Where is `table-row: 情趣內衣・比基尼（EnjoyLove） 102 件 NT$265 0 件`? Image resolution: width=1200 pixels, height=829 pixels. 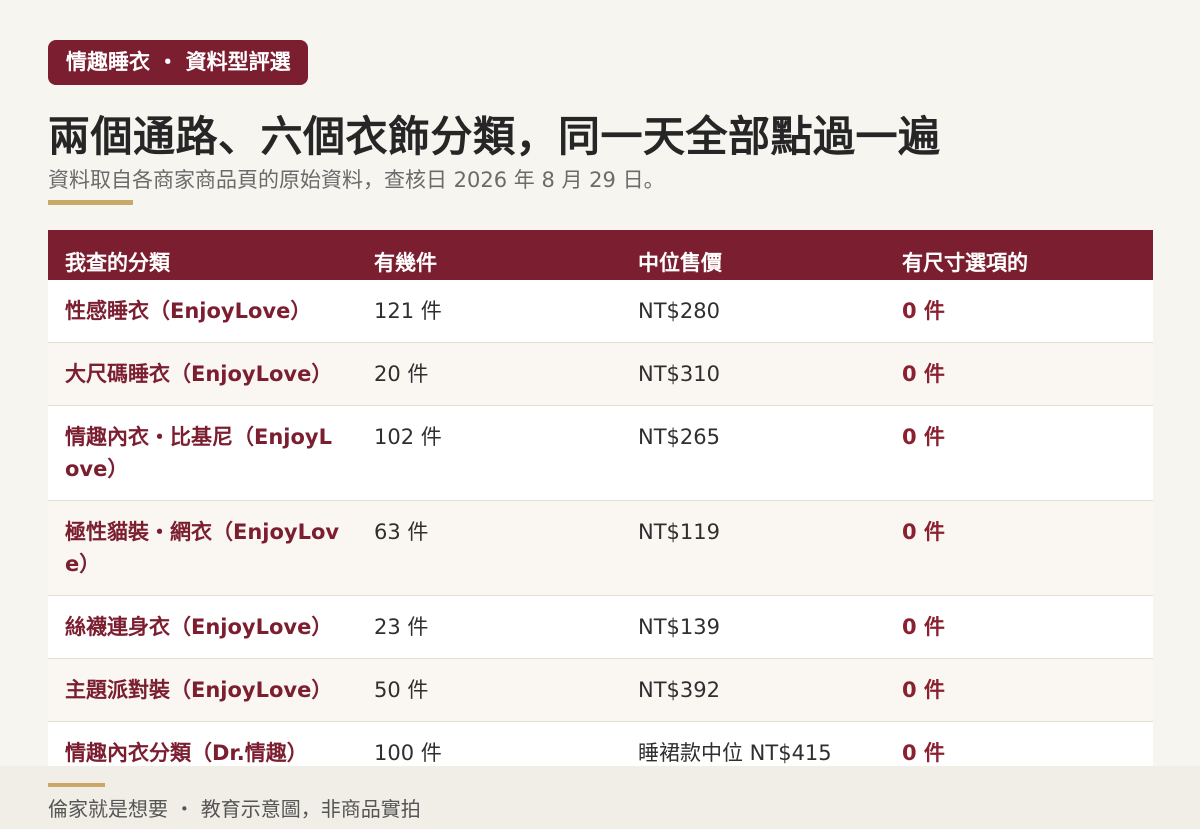
table-row: 情趣內衣・比基尼（EnjoyLove） 102 件 NT$265 0 件 is located at coordinates (600, 453).